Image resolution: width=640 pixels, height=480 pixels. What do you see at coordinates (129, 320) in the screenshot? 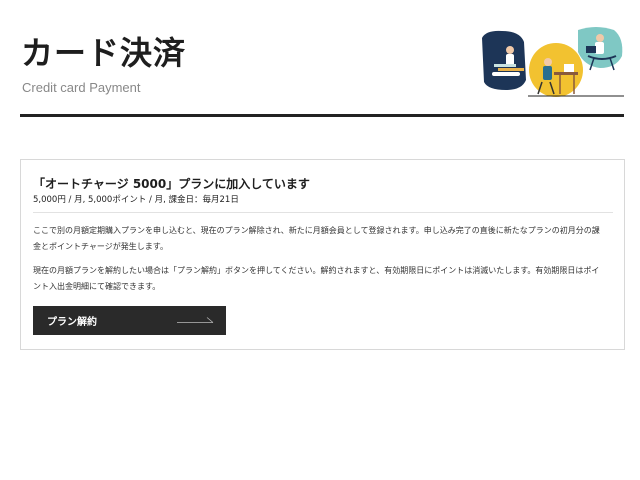
I see `cancel-plan-button: プラン解約` at bounding box center [129, 320].